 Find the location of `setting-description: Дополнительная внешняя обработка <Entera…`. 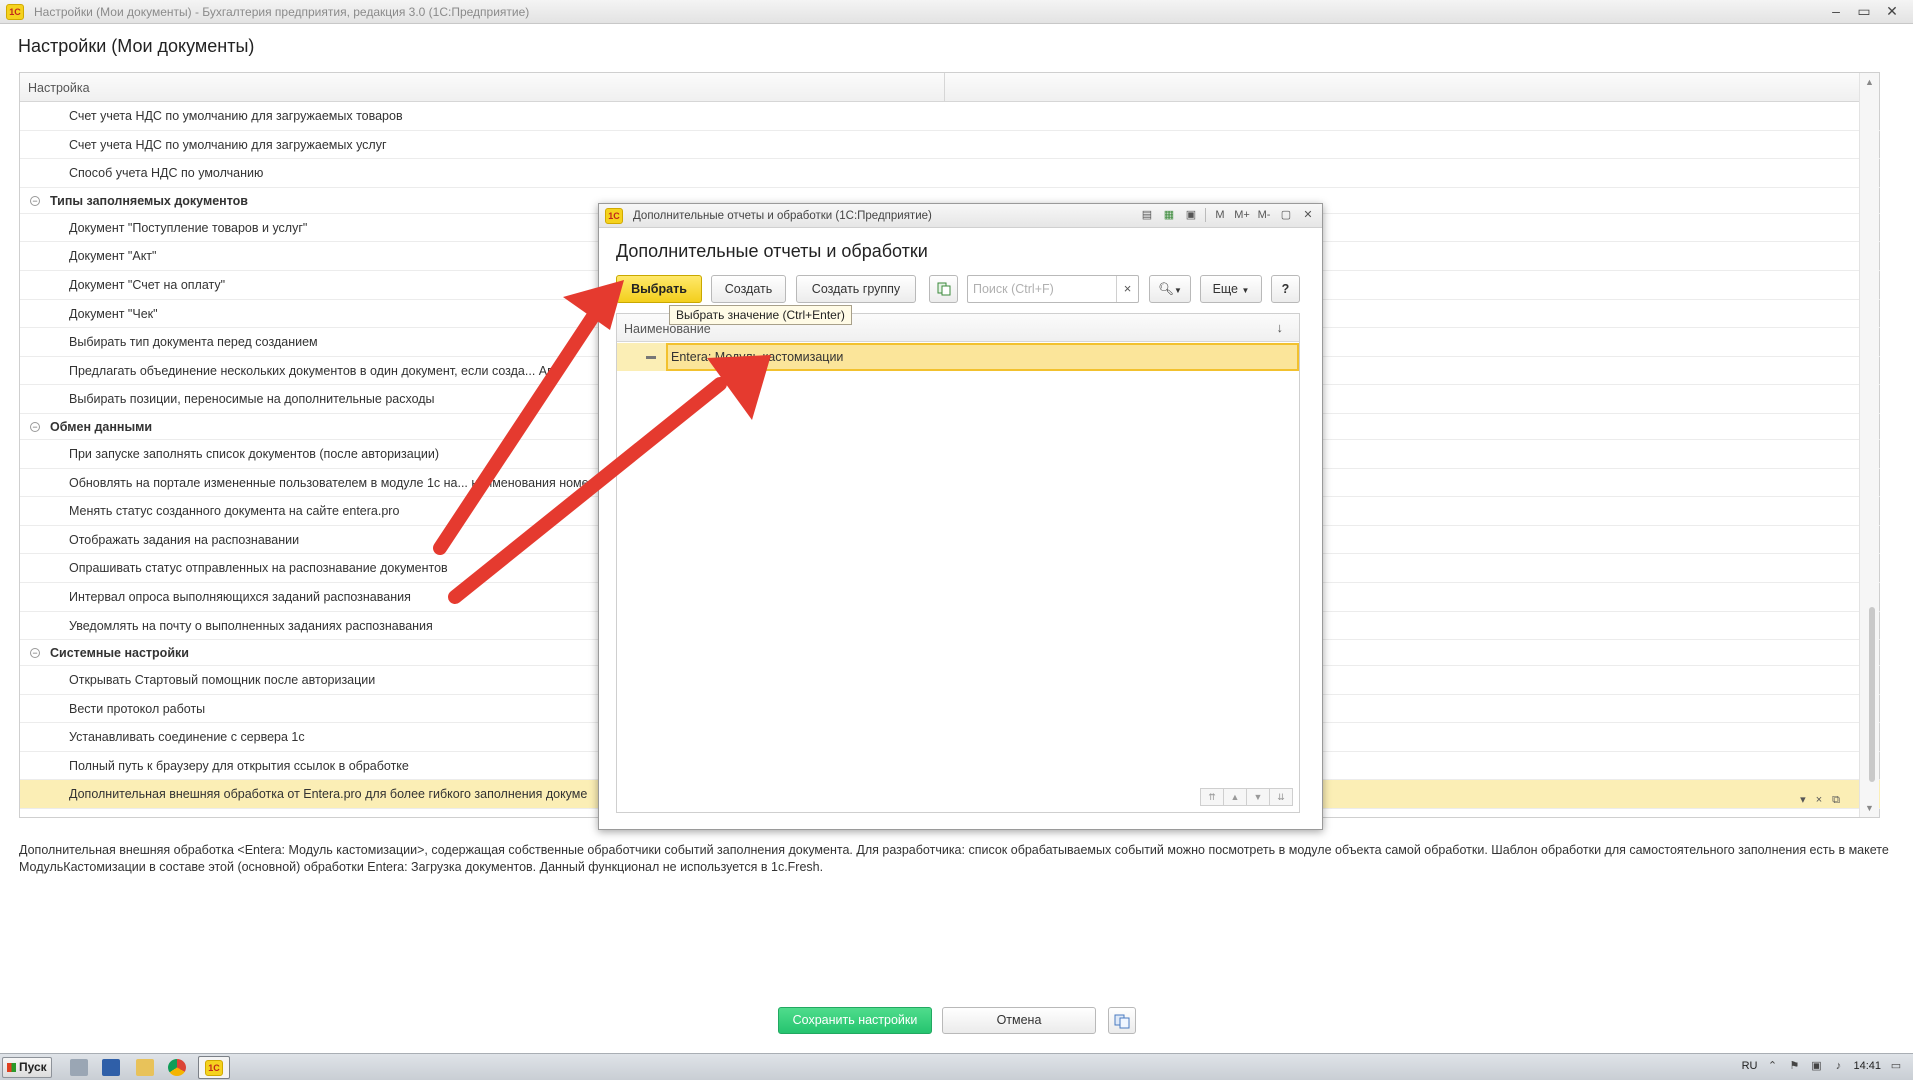

setting-description: Дополнительная внешняя обработка <Entera… is located at coordinates (954, 858).